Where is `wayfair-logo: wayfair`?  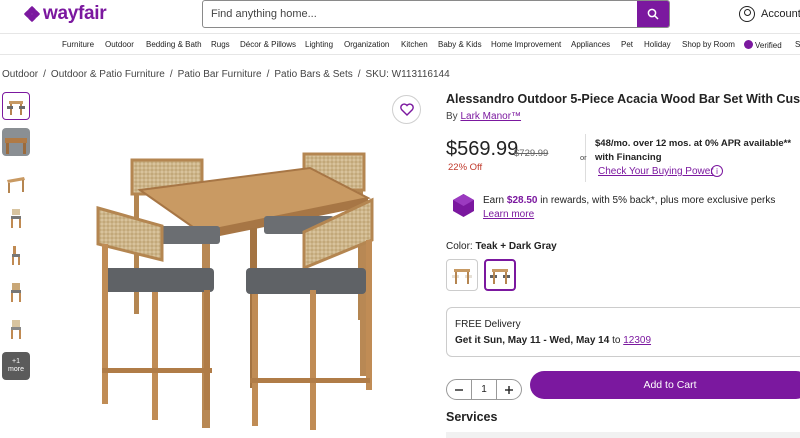
wayfair-logo: wayfair is located at coordinates (65, 14).